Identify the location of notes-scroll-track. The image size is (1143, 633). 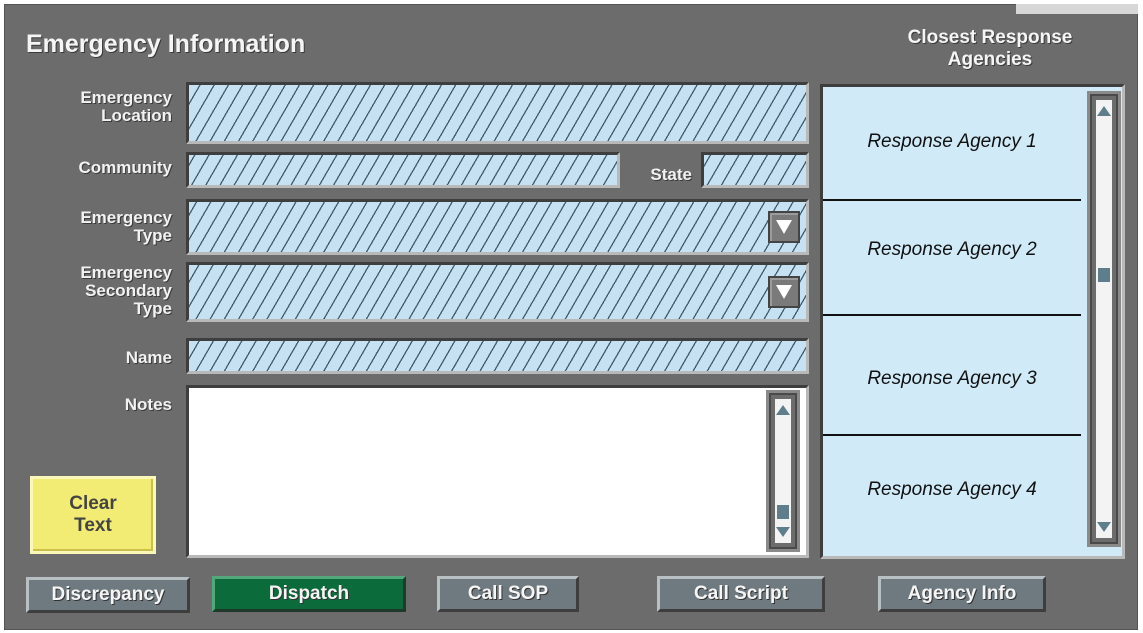
(783, 471).